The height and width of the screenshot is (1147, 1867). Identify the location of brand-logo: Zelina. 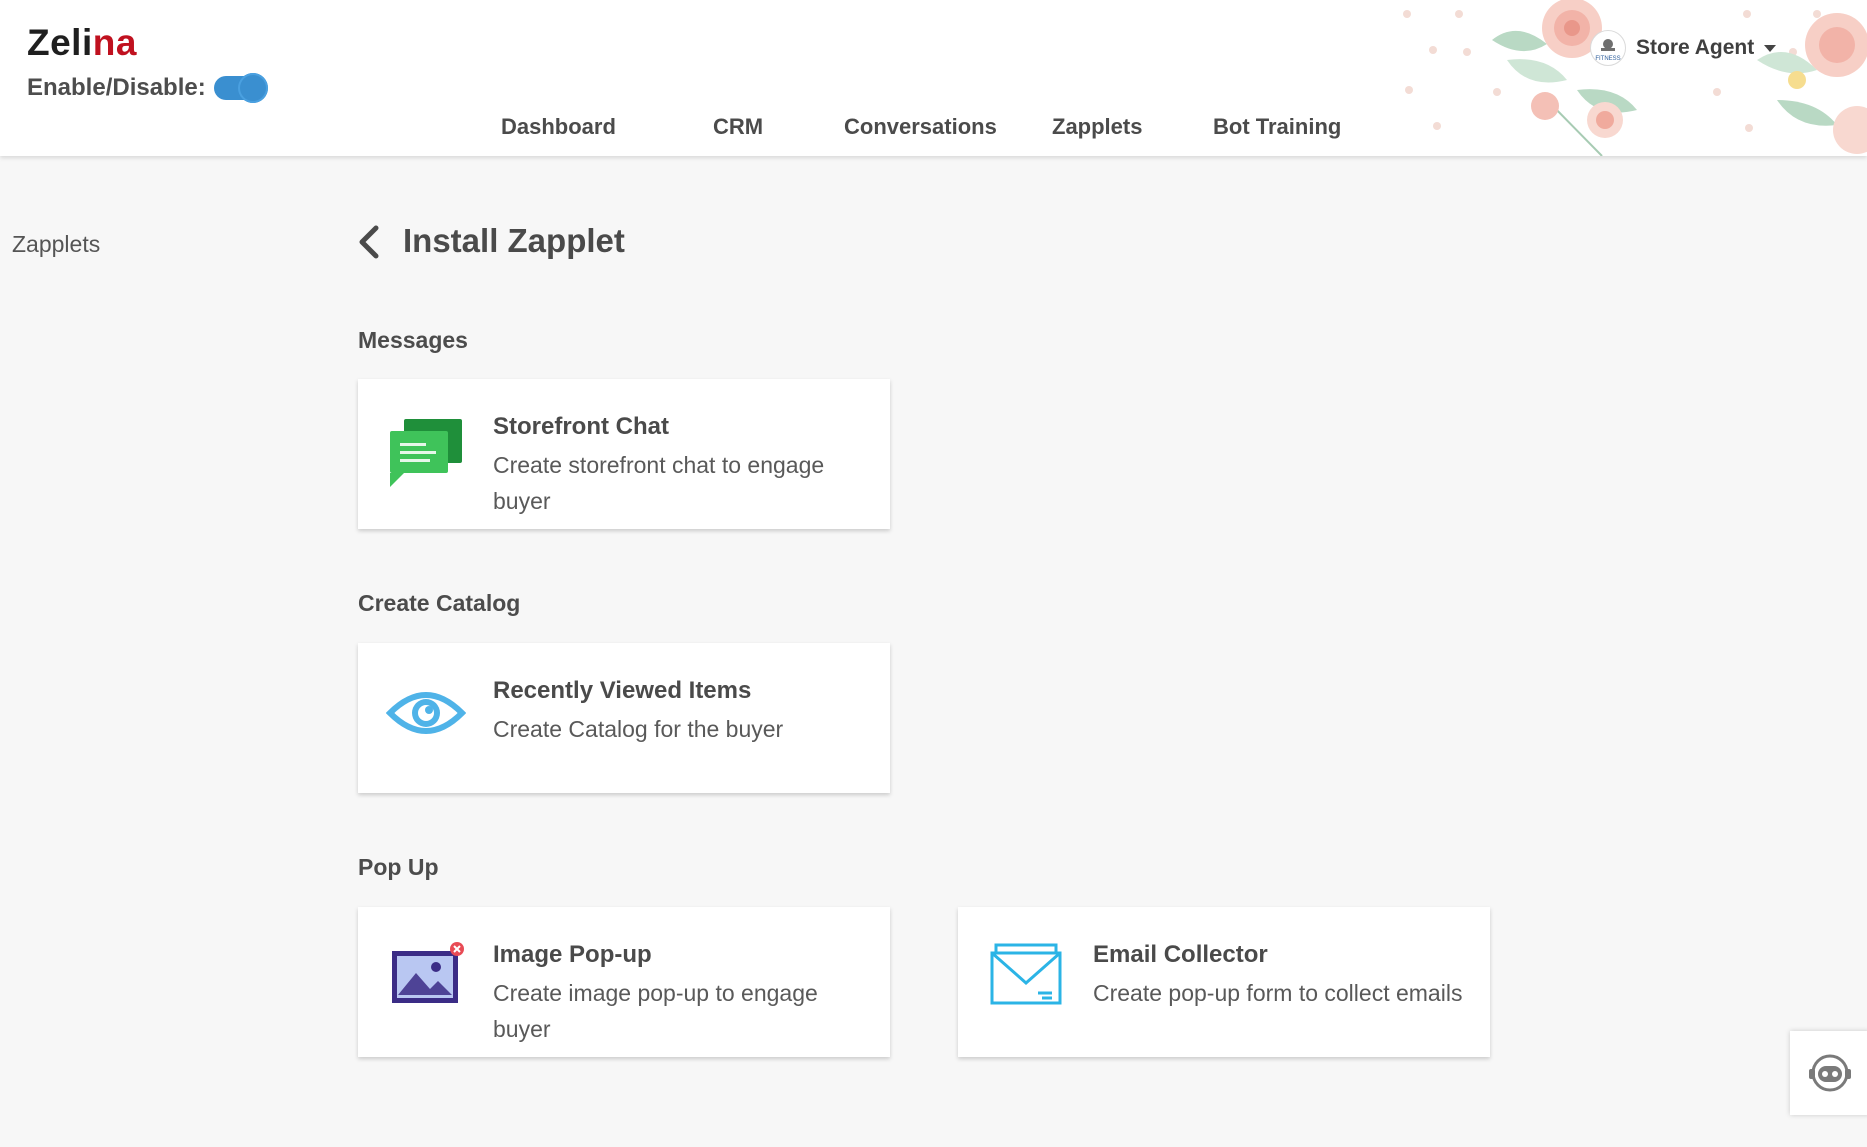
(82, 43).